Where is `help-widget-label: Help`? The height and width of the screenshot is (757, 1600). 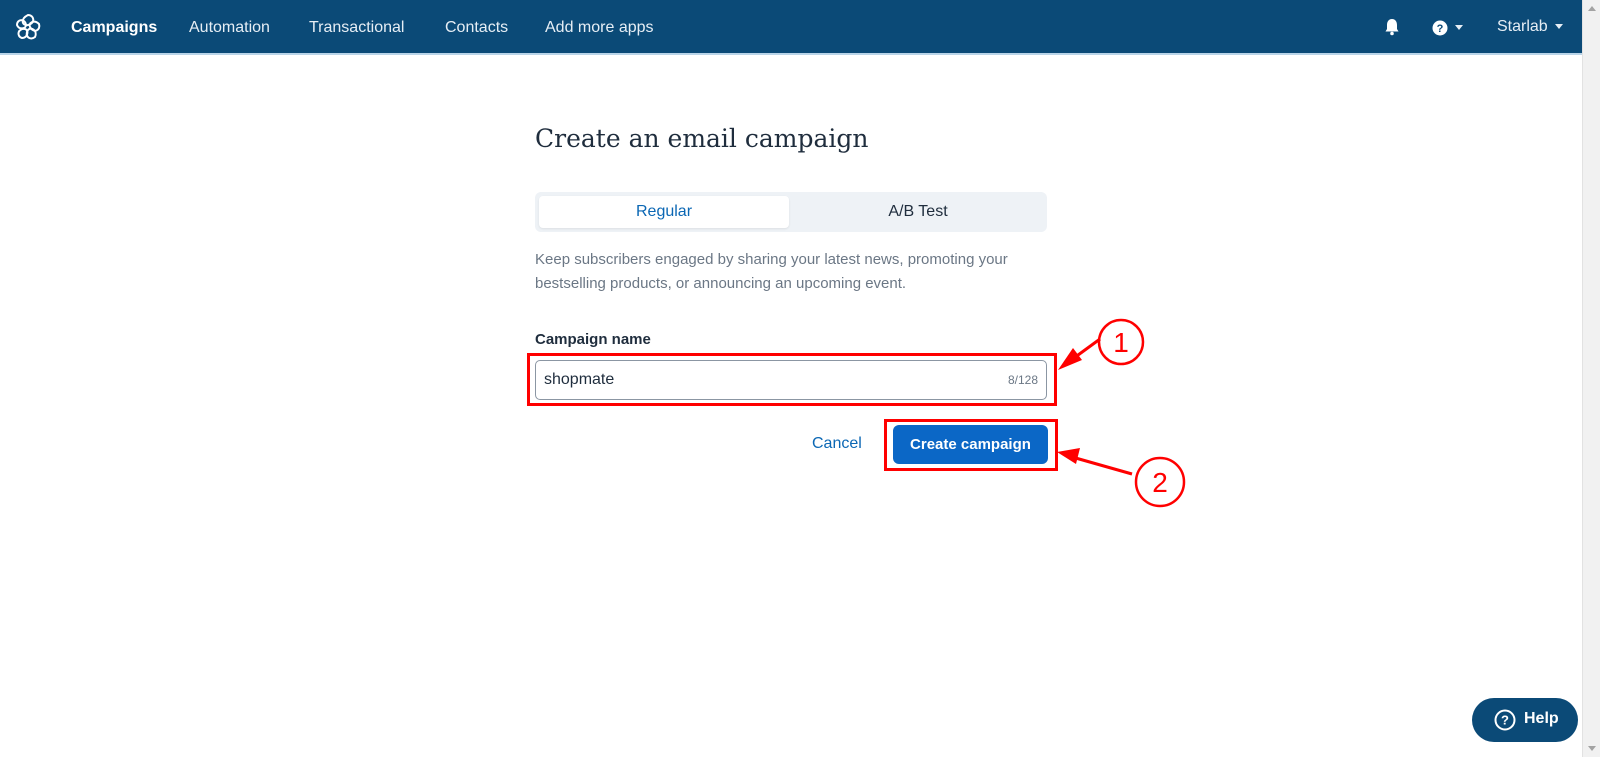
help-widget-label: Help is located at coordinates (1541, 718).